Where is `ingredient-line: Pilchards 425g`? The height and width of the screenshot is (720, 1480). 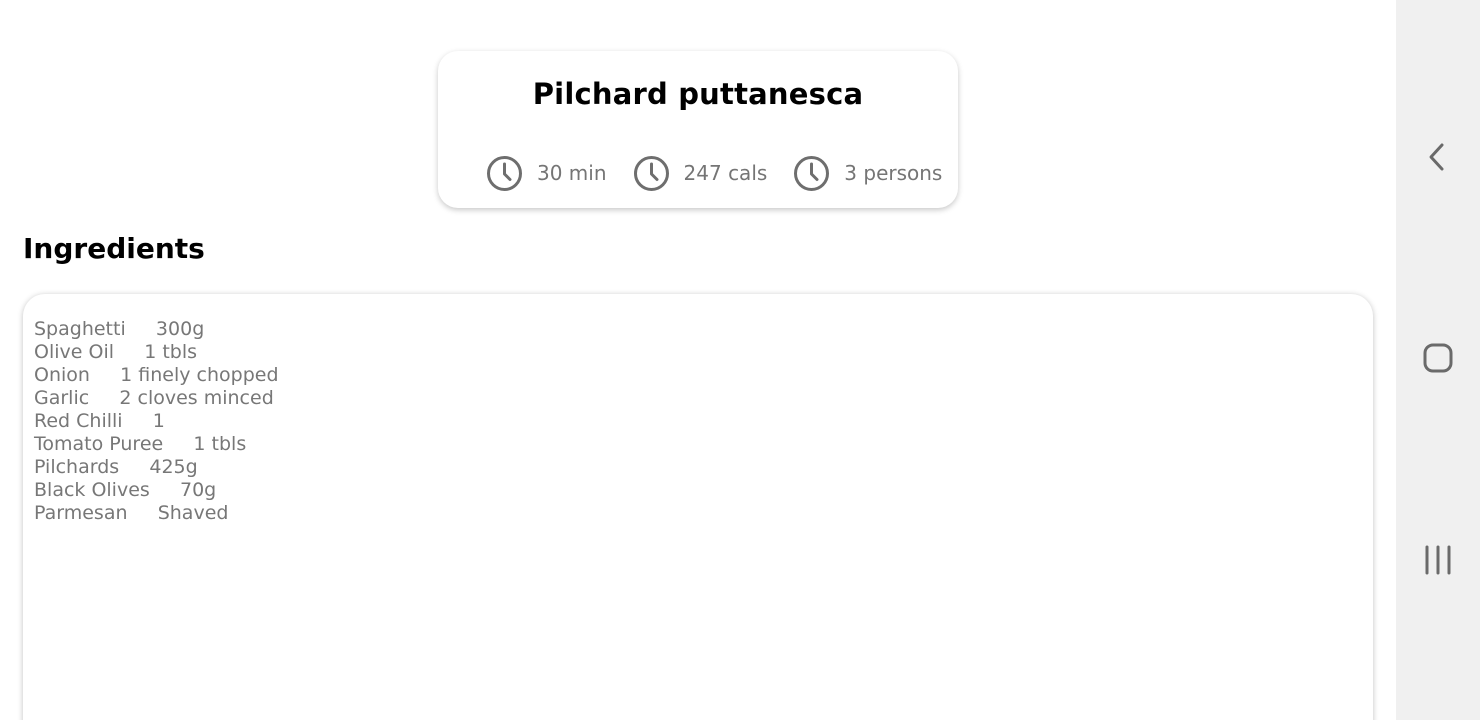
ingredient-line: Pilchards 425g is located at coordinates (116, 467).